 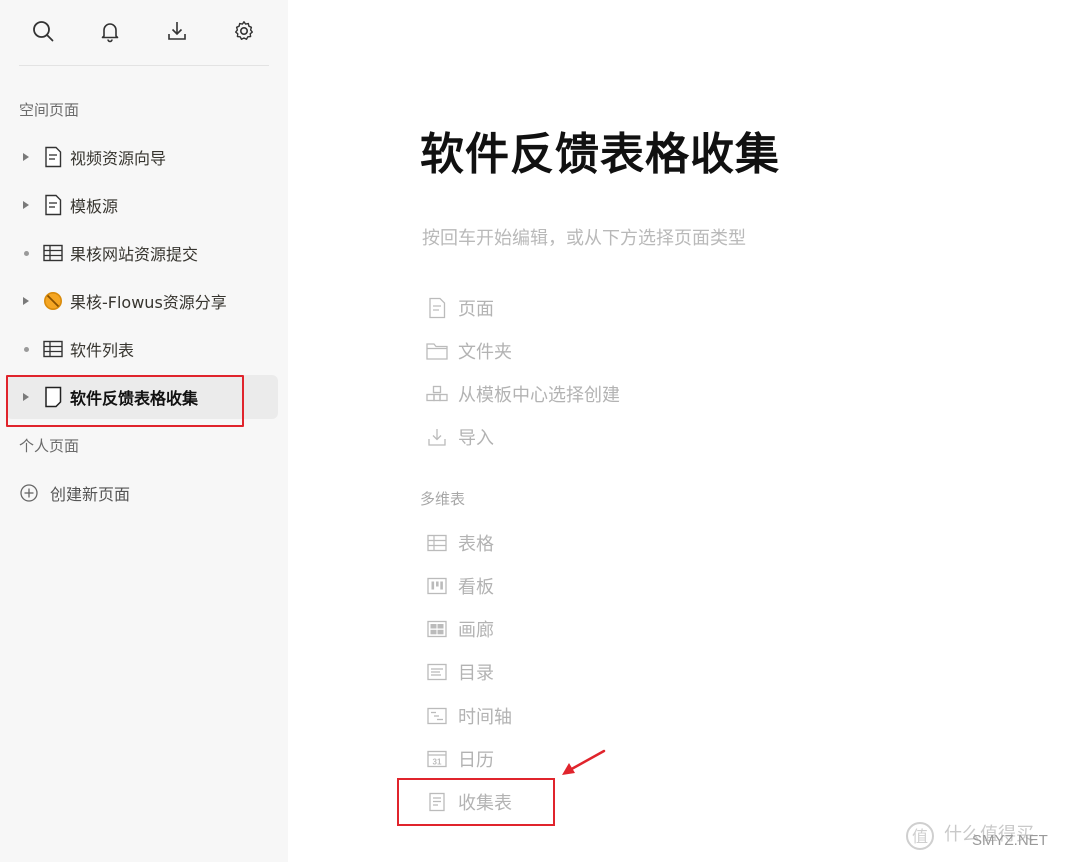 I want to click on bell-icon, so click(x=110, y=31).